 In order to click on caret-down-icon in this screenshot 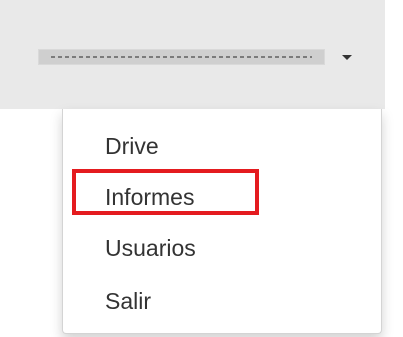, I will do `click(347, 57)`.